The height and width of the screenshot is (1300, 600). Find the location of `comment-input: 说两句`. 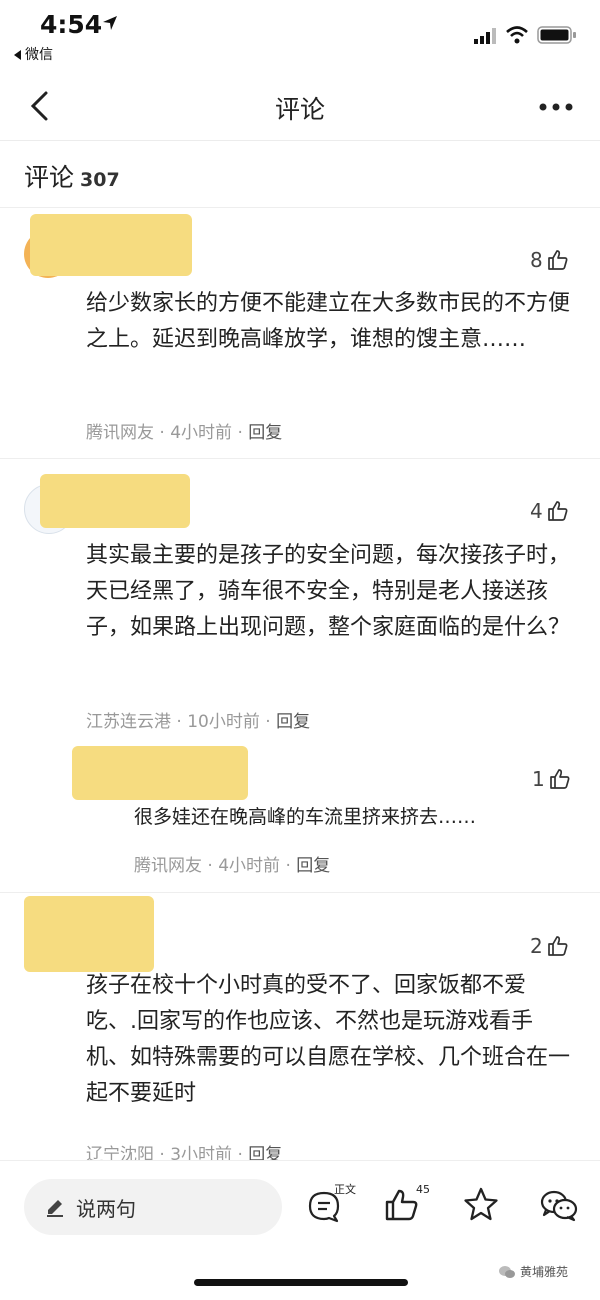

comment-input: 说两句 is located at coordinates (153, 1207).